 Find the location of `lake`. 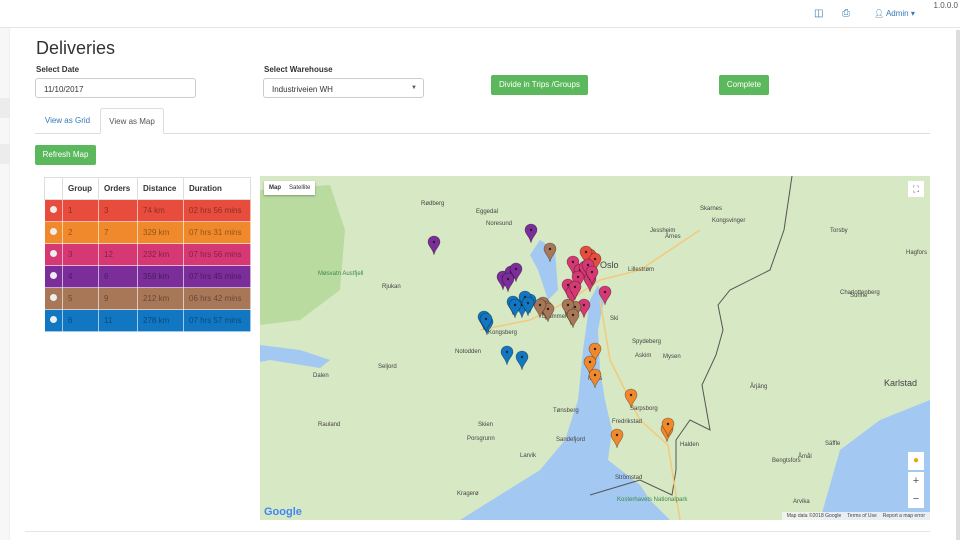

lake is located at coordinates (295, 356).